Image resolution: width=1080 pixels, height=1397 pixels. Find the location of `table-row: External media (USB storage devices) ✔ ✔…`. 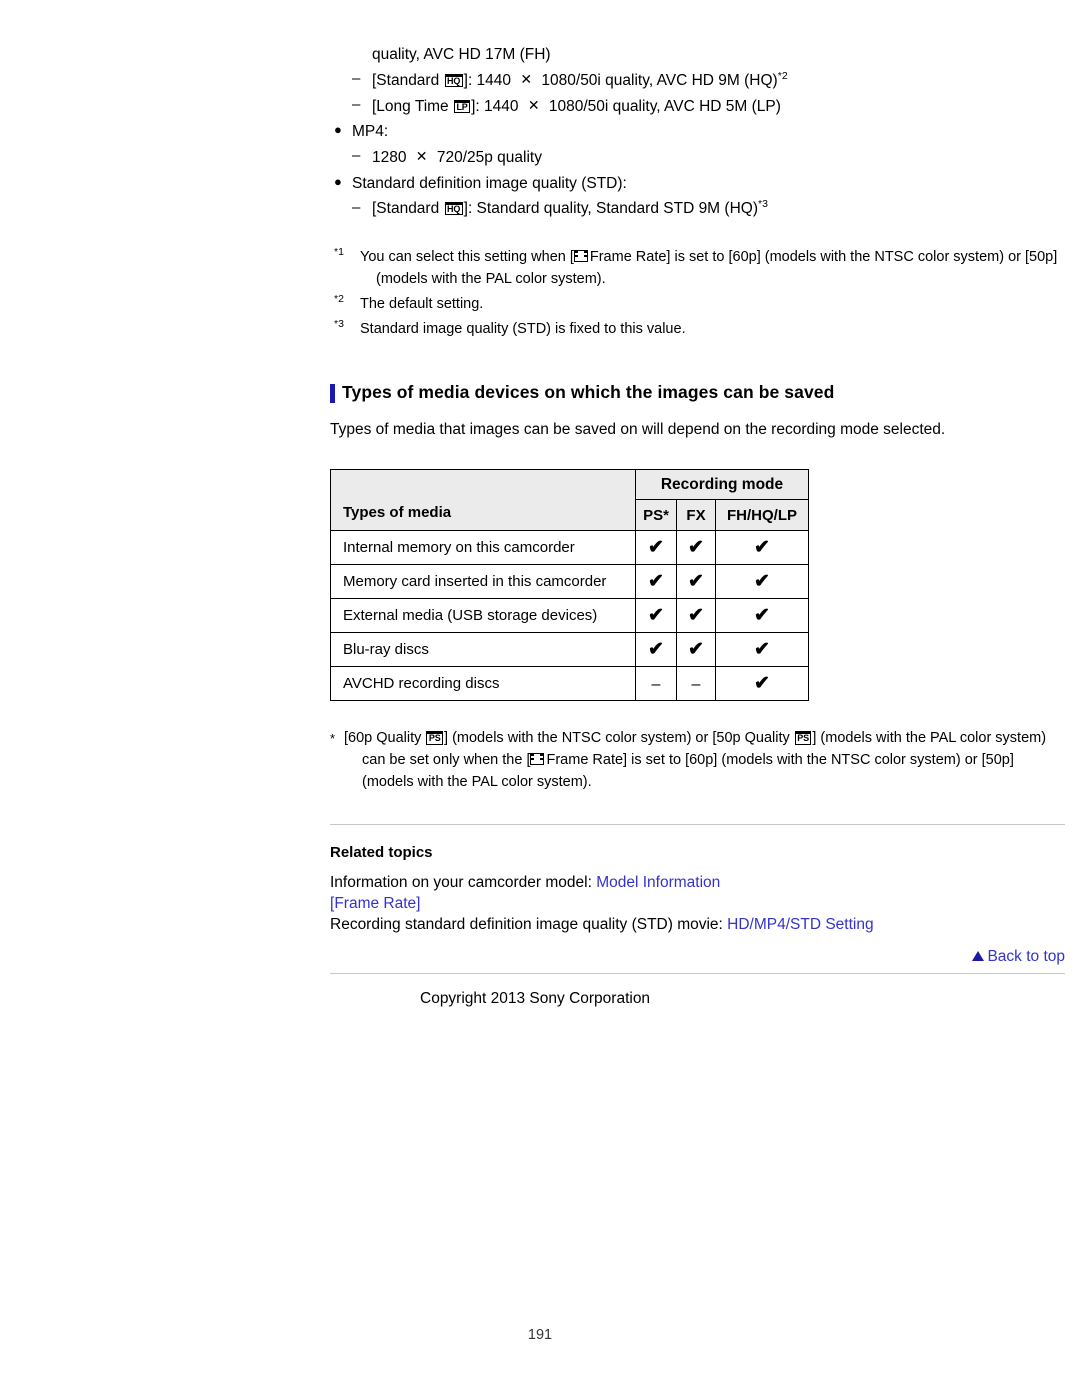

table-row: External media (USB storage devices) ✔ ✔… is located at coordinates (569, 616).